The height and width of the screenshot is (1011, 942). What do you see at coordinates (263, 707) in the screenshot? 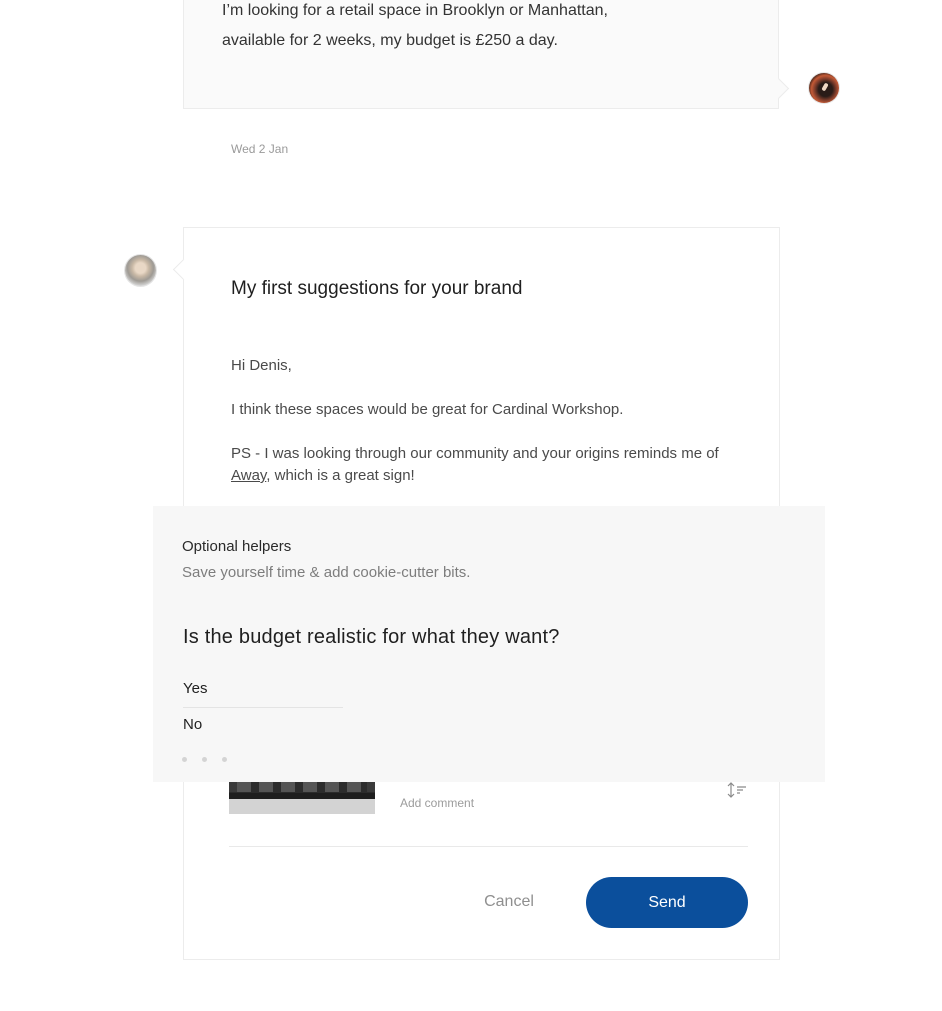
I see `option-divider` at bounding box center [263, 707].